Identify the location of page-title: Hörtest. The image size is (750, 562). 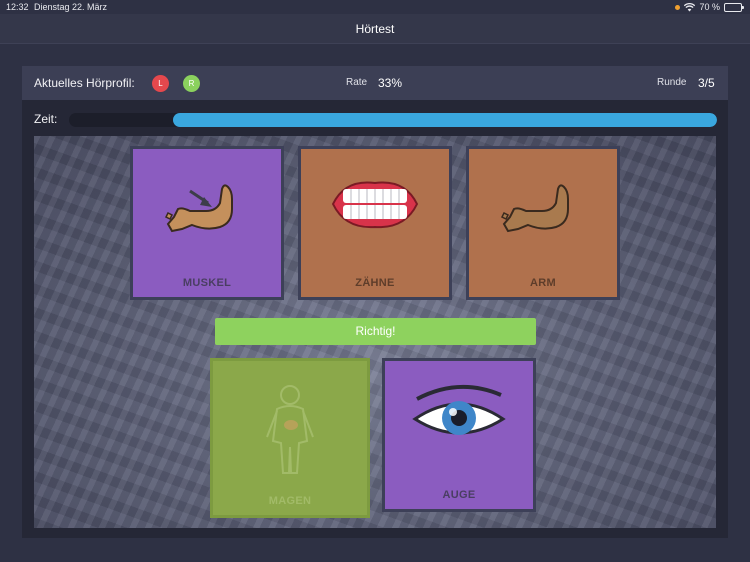
(375, 29).